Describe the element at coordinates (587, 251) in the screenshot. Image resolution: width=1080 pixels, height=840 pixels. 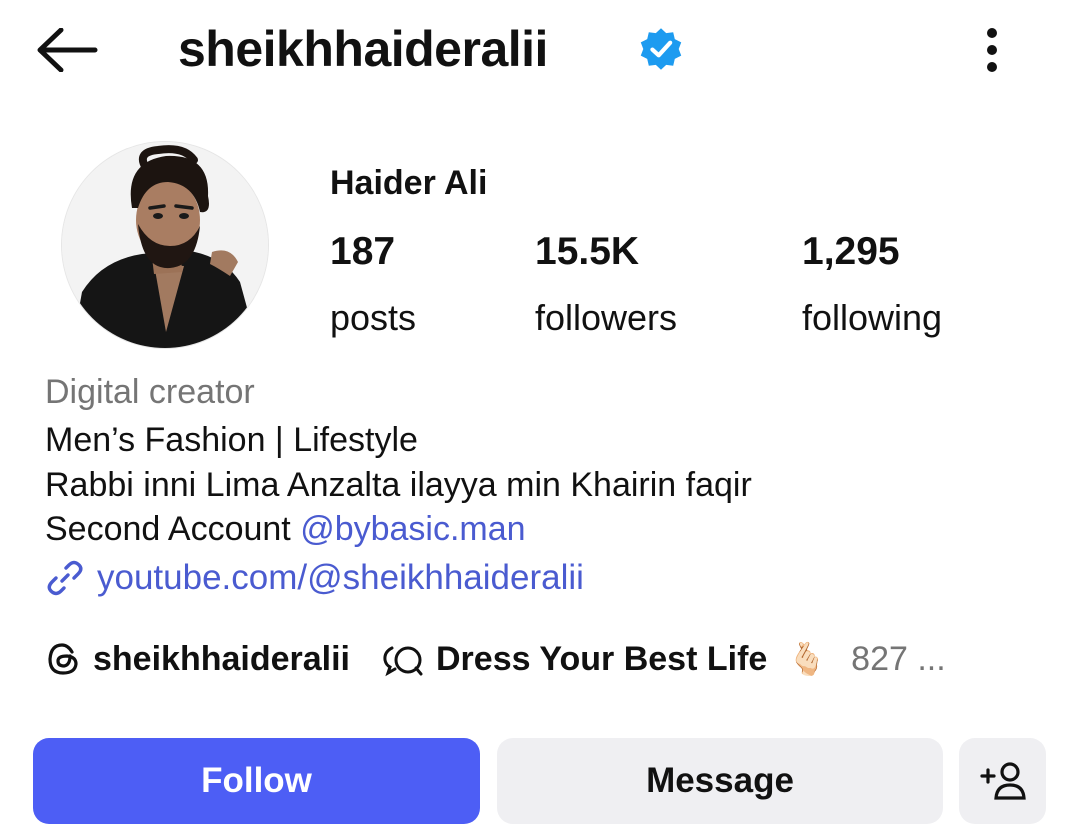
I see `followers-count: 15.5K` at that location.